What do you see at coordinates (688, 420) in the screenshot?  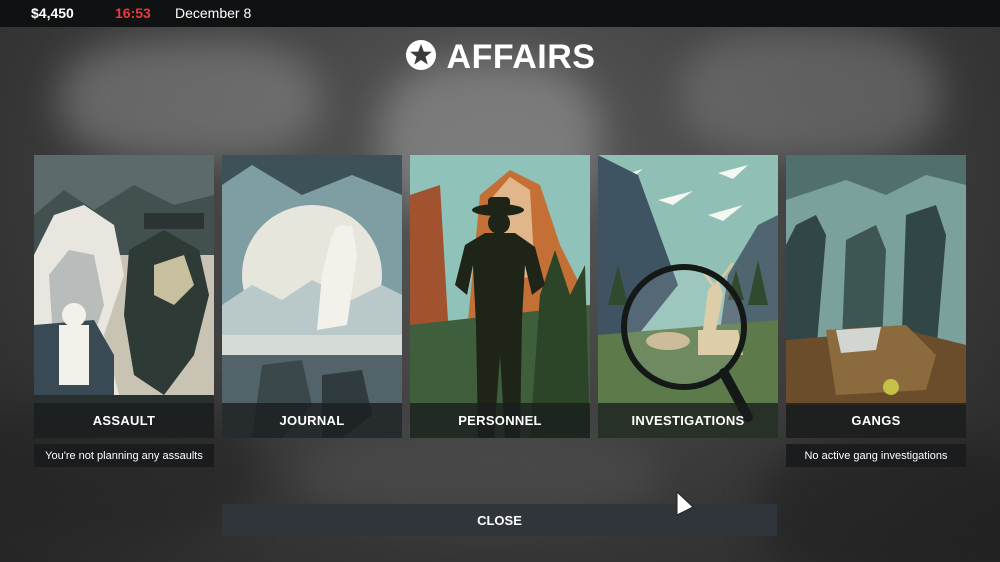 I see `investigations-label: INVESTIGATIONS` at bounding box center [688, 420].